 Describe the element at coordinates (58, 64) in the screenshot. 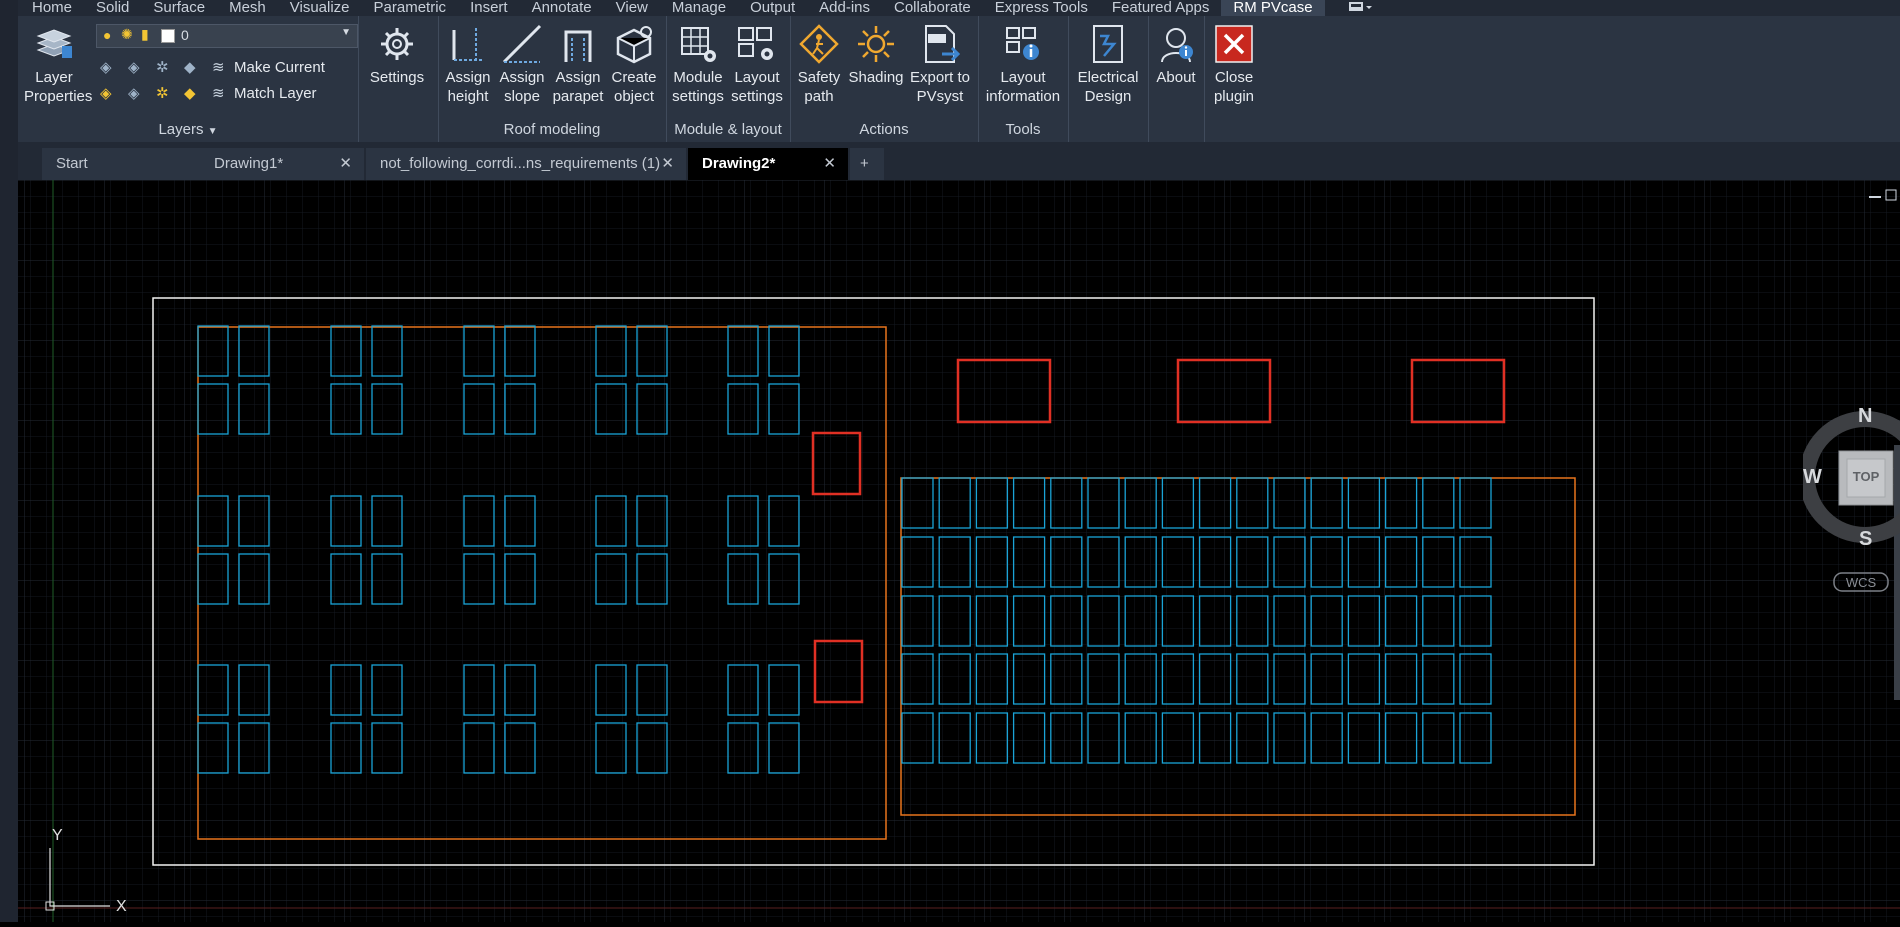

I see `layer-properties-button: Layer Properties` at that location.